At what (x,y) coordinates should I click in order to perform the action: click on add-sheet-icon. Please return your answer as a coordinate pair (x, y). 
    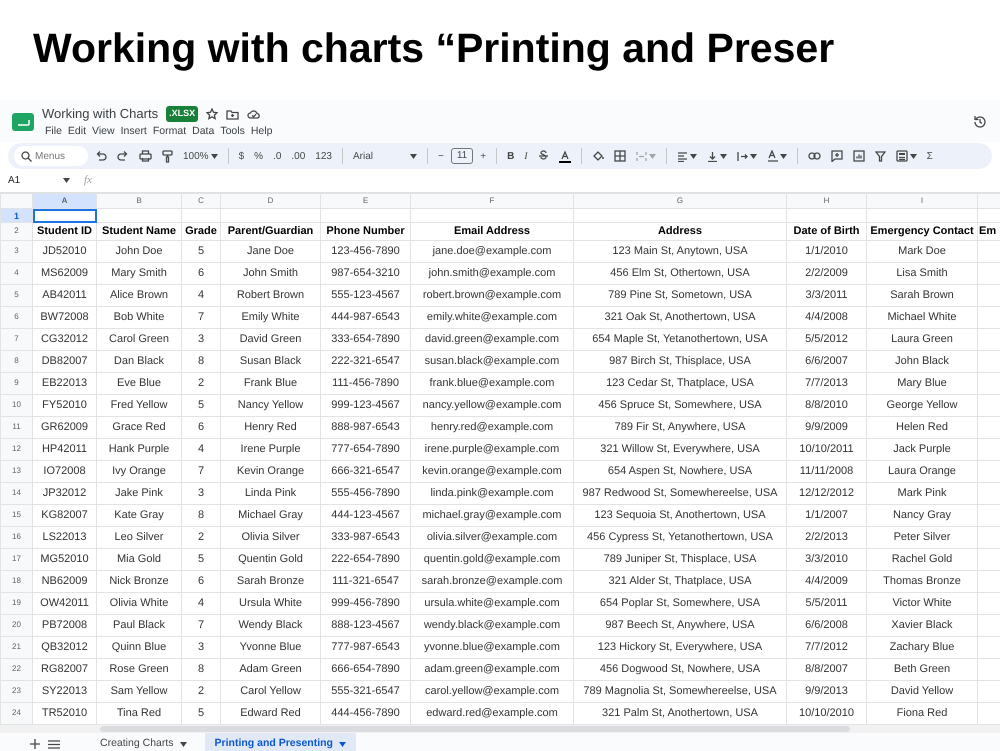
    Looking at the image, I should click on (35, 744).